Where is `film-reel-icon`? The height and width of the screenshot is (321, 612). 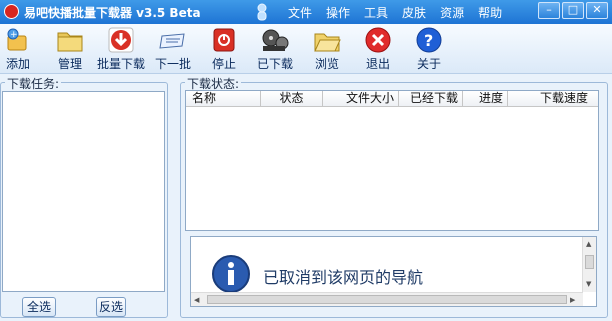 film-reel-icon is located at coordinates (275, 40).